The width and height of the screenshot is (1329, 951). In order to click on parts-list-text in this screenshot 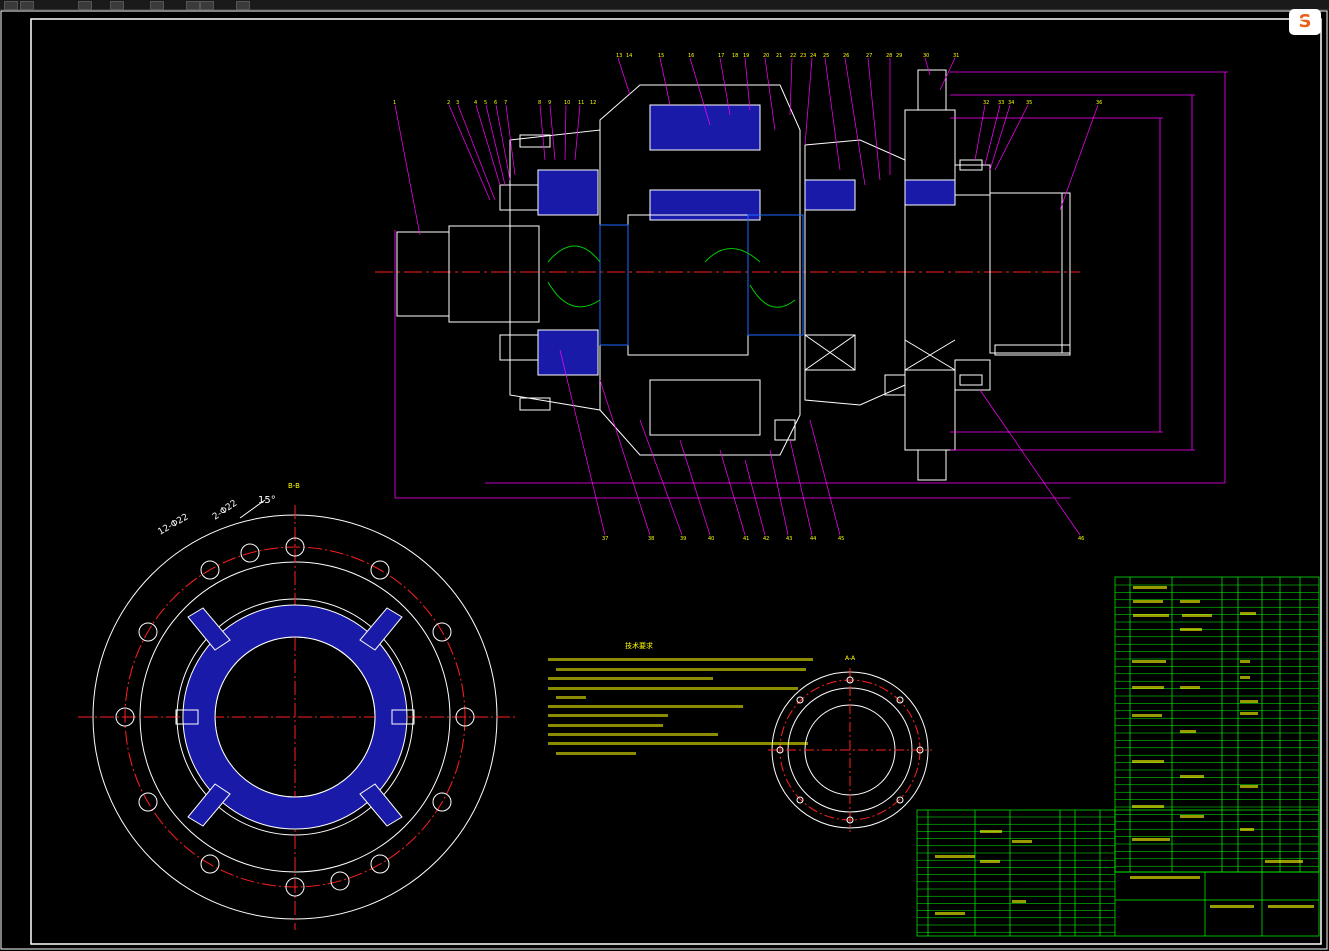, I will do `click(1124, 750)`.